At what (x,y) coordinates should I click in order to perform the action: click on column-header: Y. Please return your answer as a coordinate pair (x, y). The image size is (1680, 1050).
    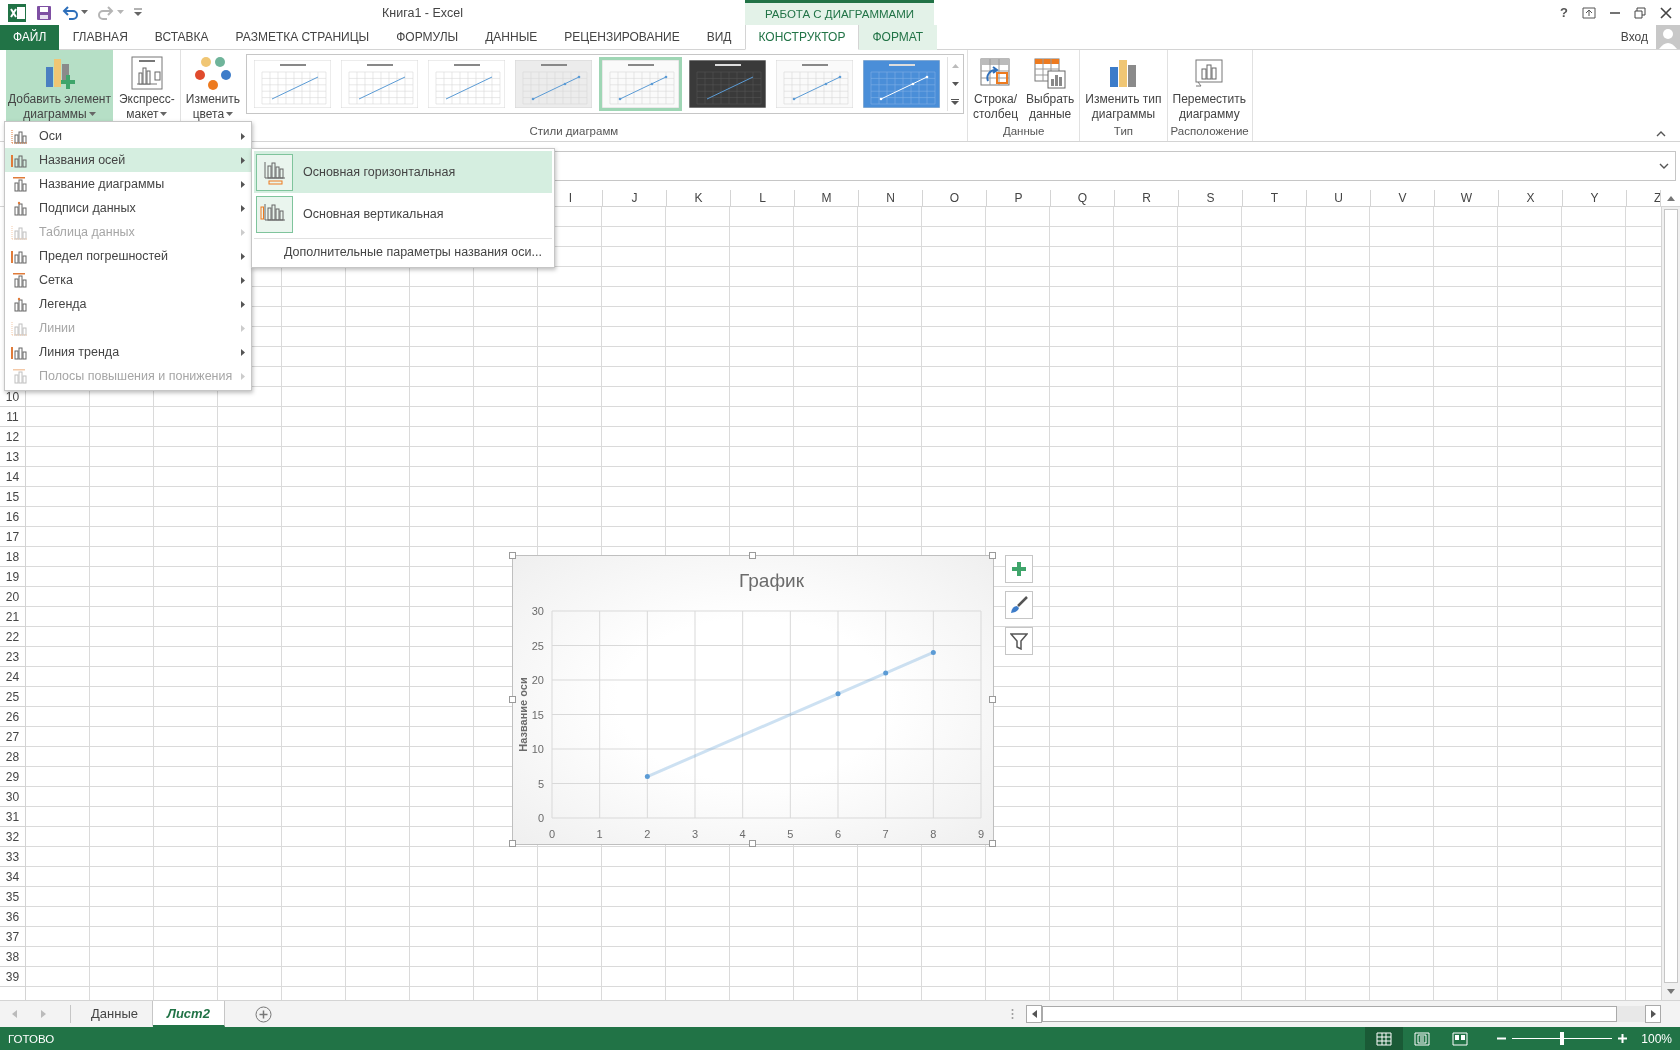
    Looking at the image, I should click on (1594, 198).